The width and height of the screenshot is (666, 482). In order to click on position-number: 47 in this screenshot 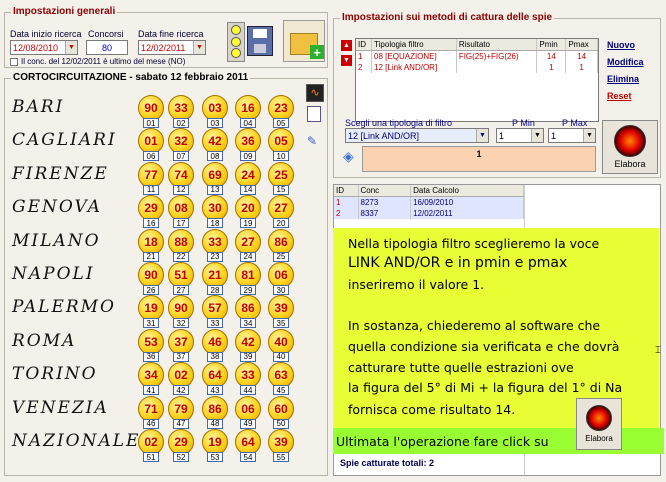, I will do `click(181, 423)`.